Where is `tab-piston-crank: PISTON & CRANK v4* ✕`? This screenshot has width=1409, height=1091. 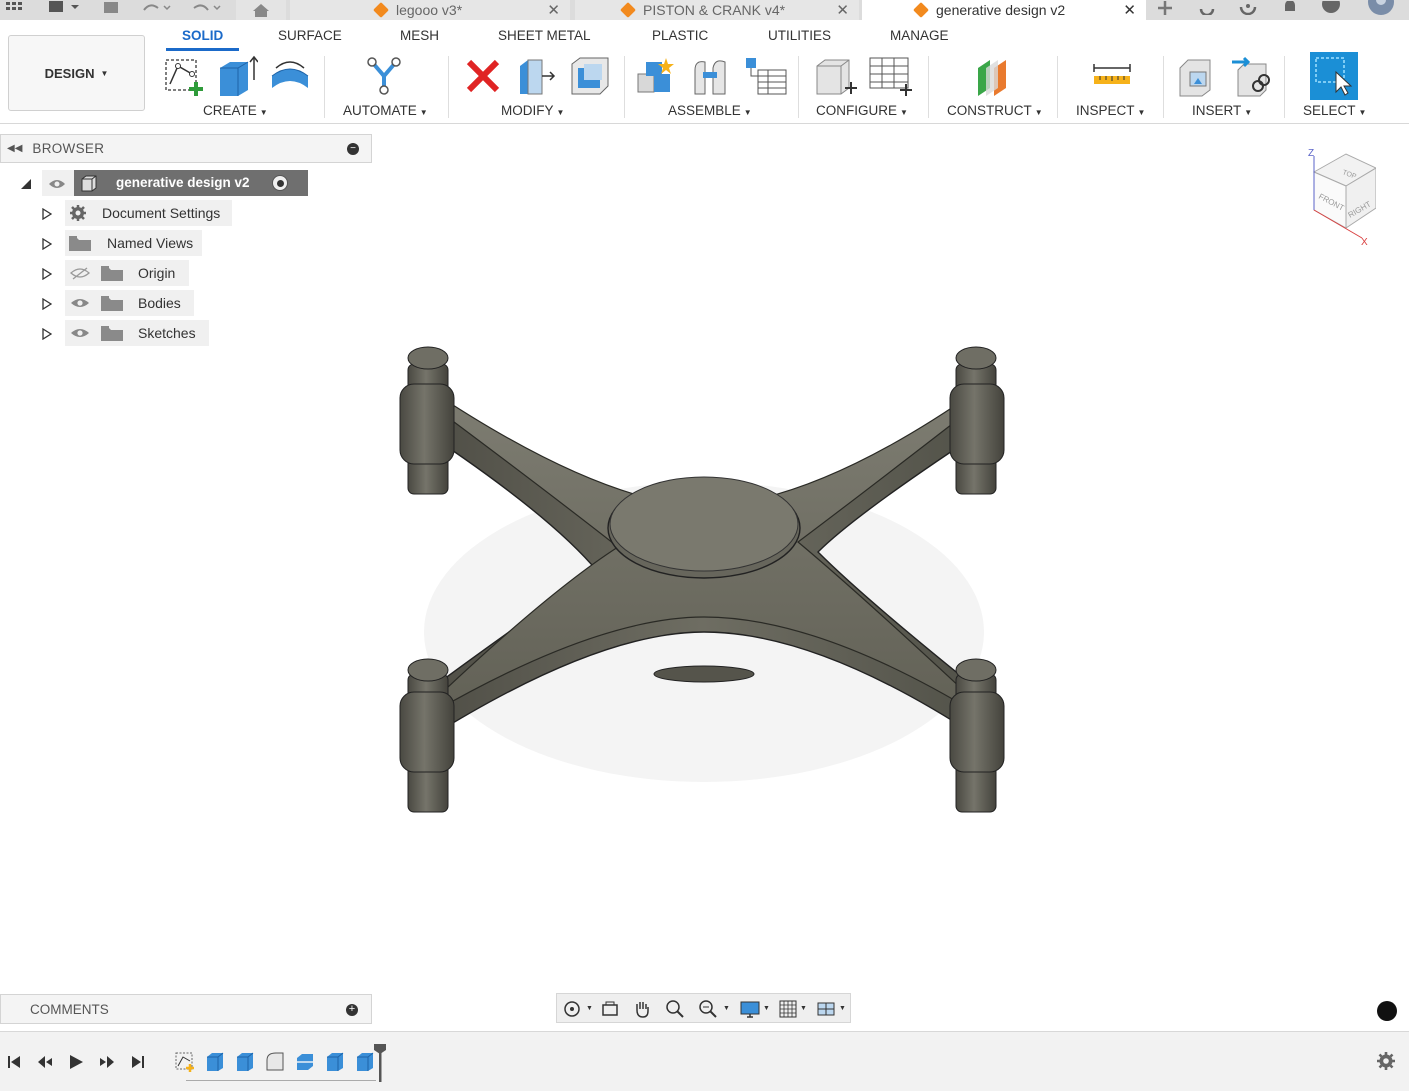
tab-piston-crank: PISTON & CRANK v4* ✕ is located at coordinates (717, 10).